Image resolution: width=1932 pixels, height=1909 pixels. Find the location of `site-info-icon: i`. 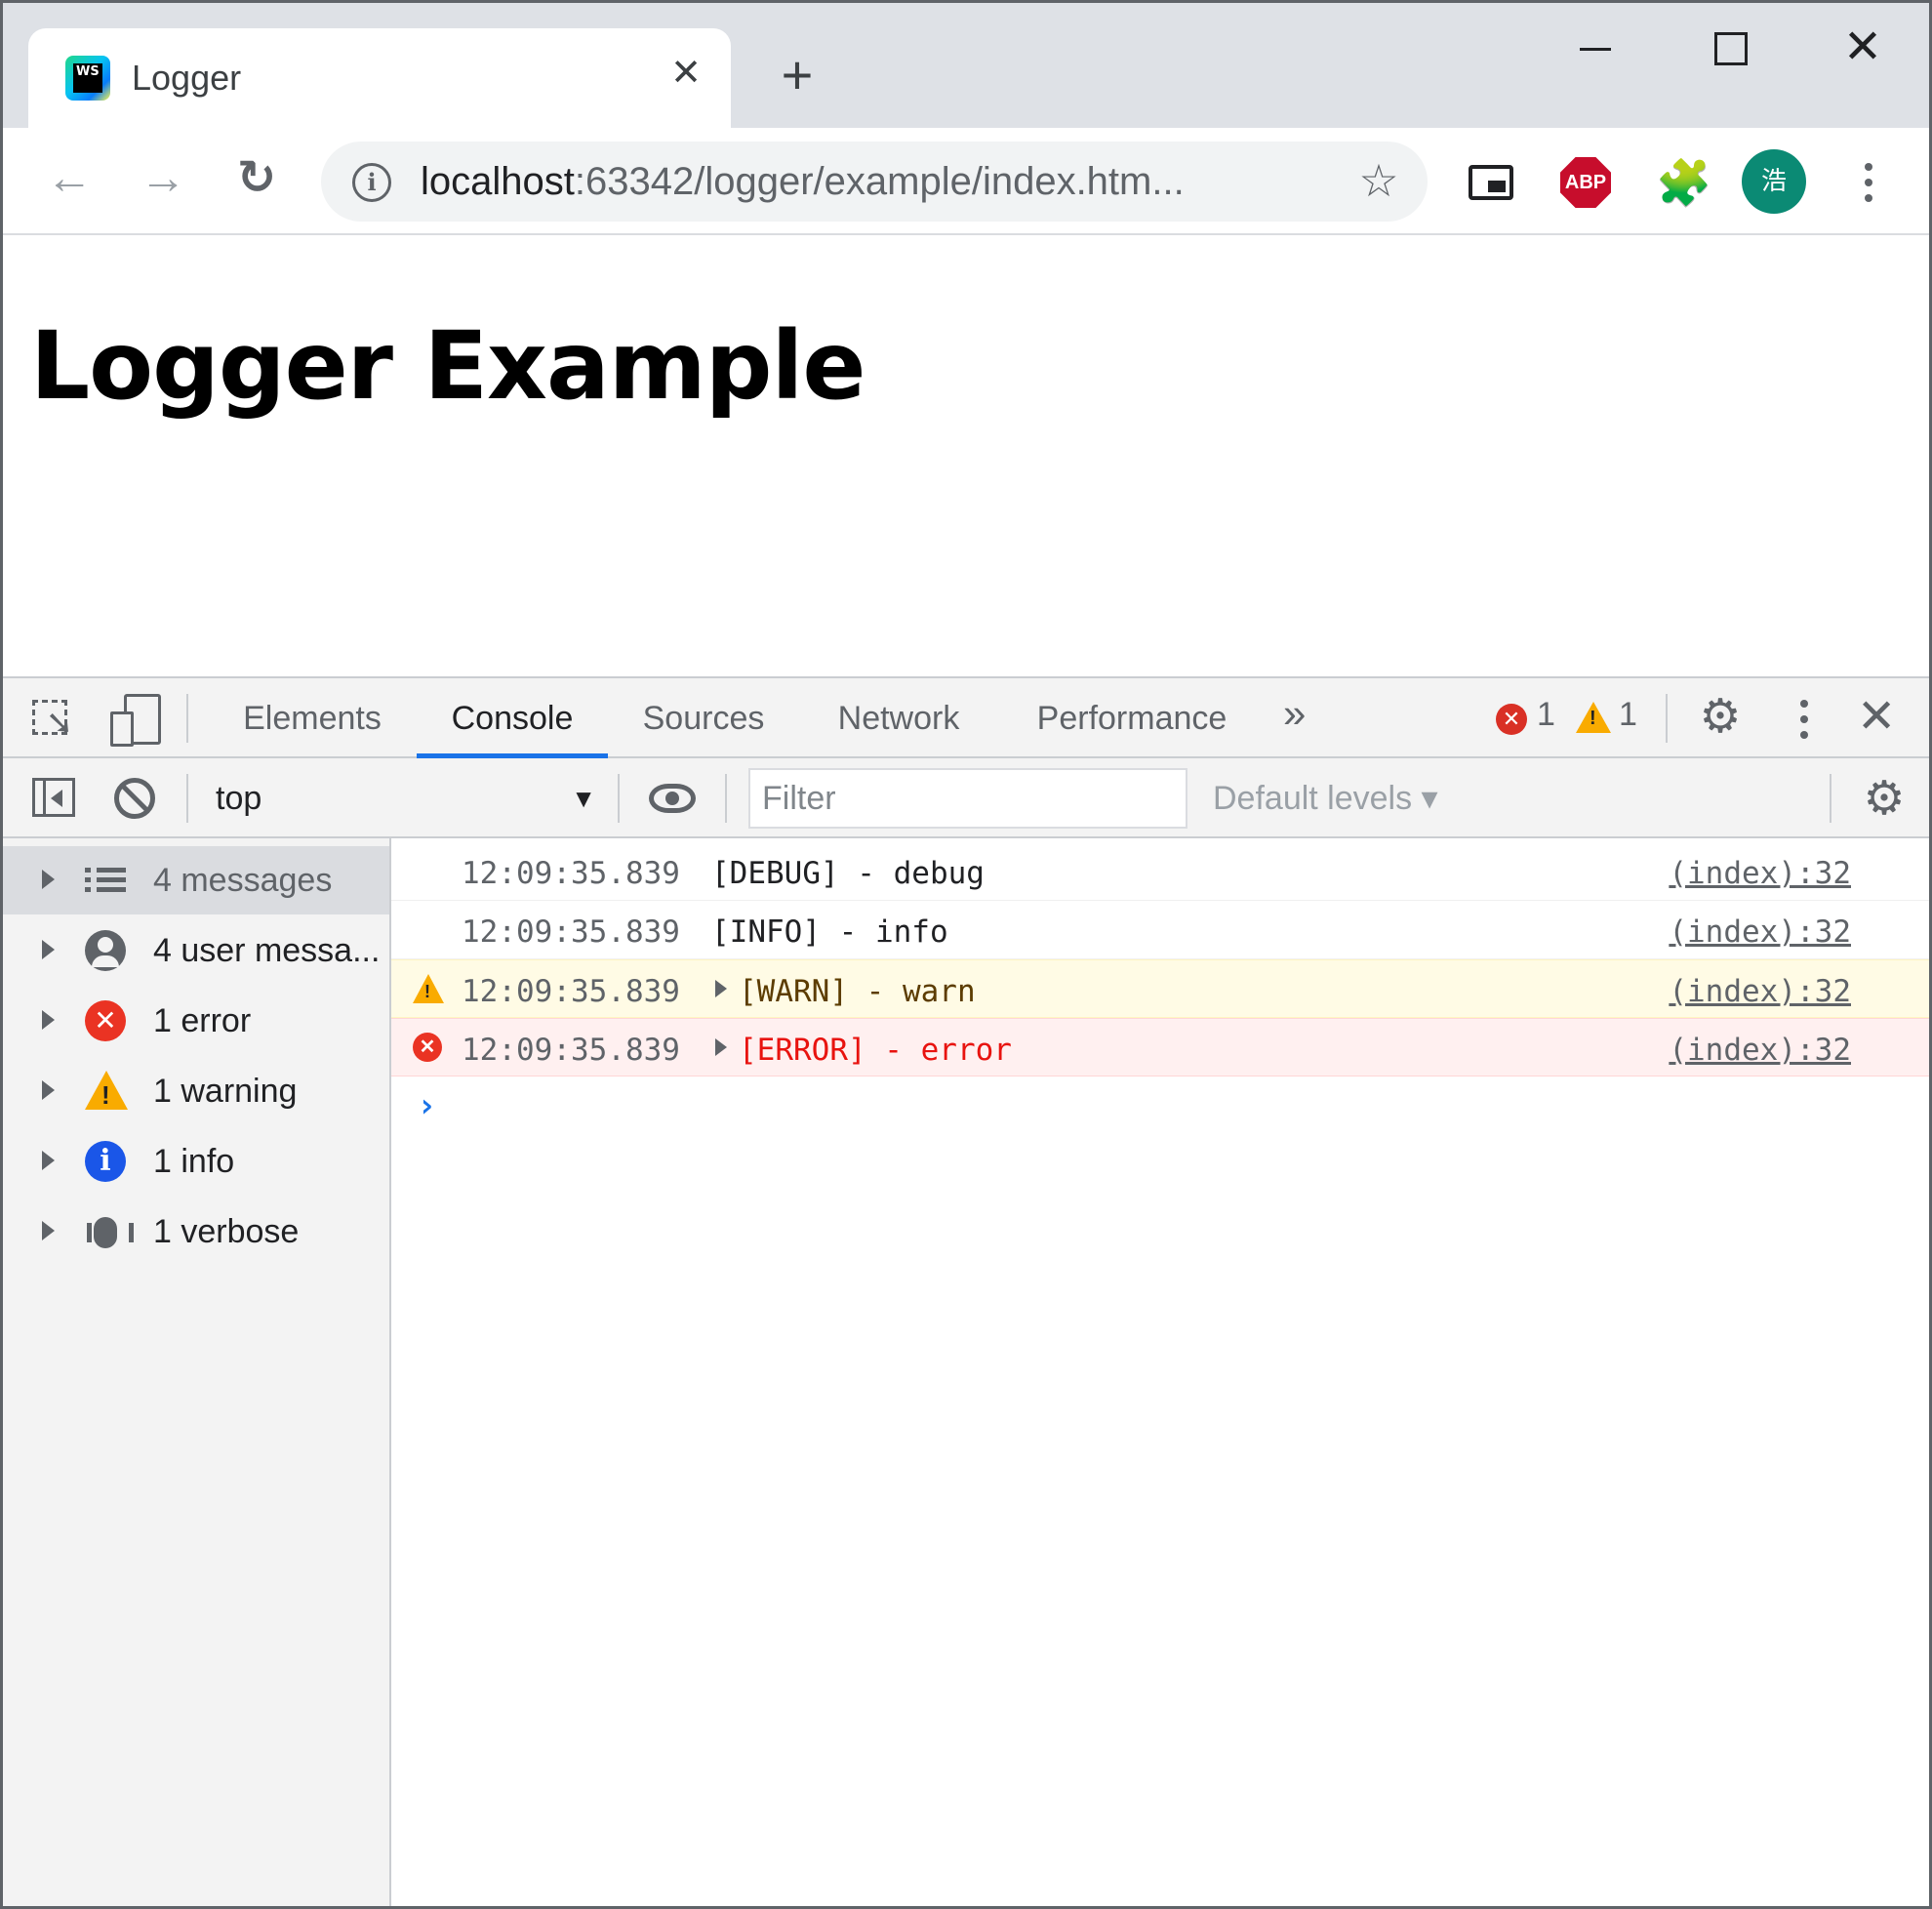

site-info-icon: i is located at coordinates (371, 182).